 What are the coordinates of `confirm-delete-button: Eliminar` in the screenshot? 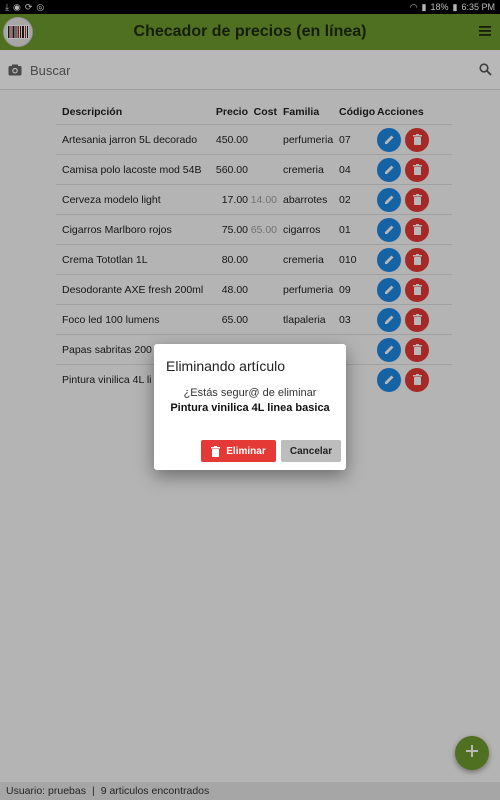 It's located at (238, 451).